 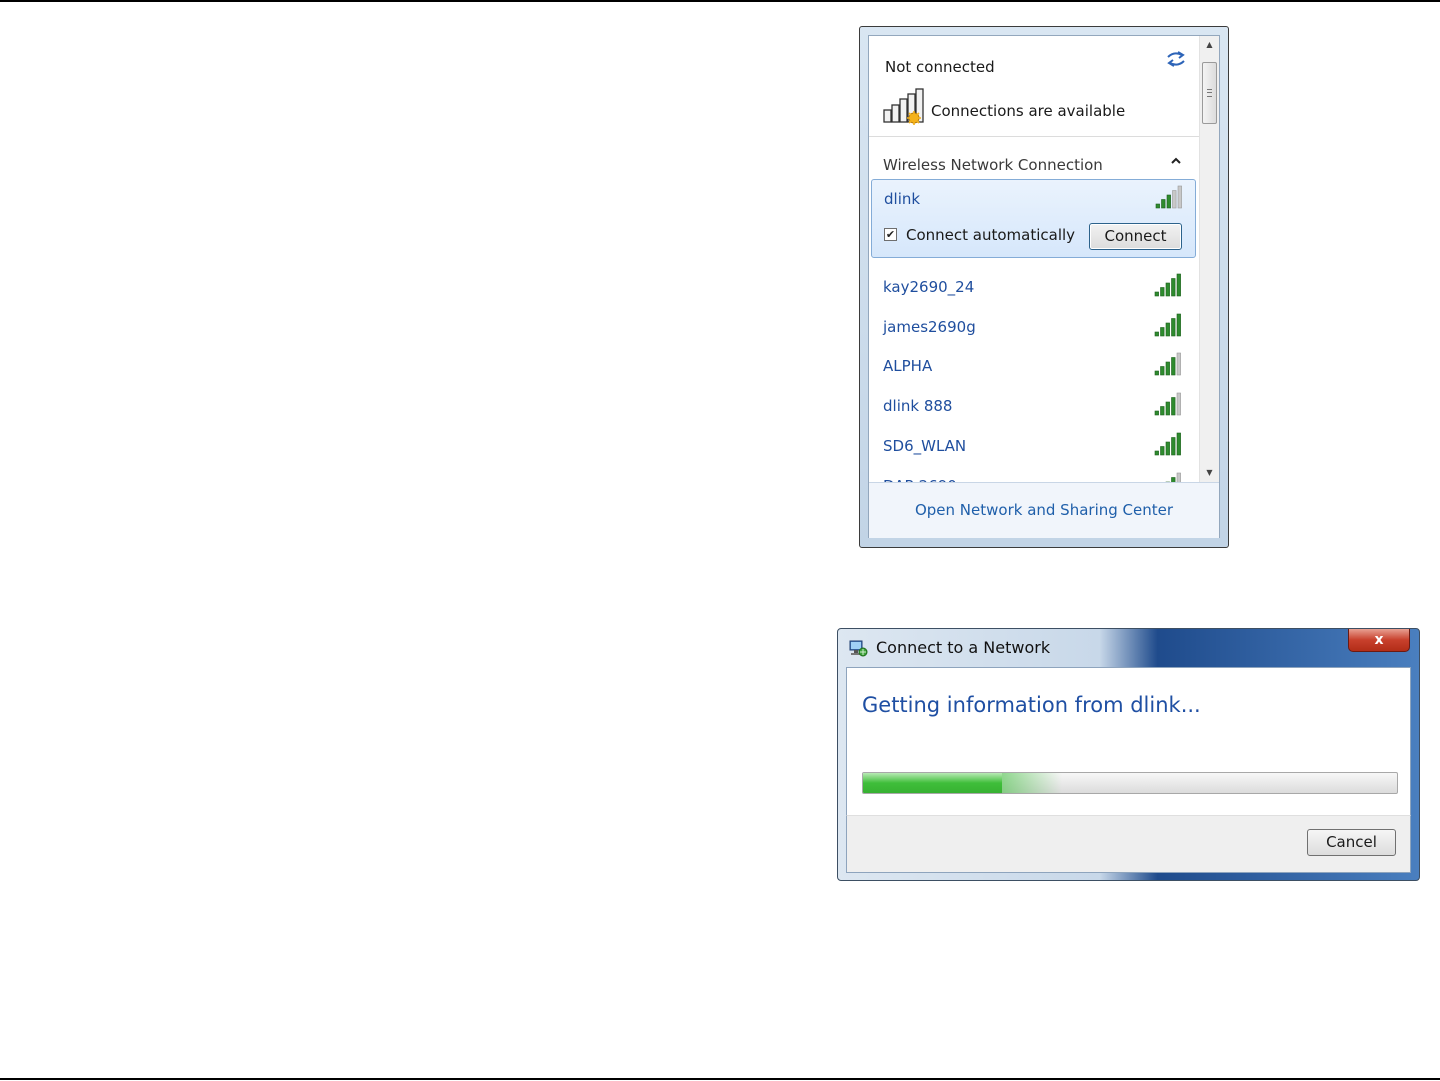 I want to click on scroll-up-arrow-icon: ▲, so click(x=1209, y=45).